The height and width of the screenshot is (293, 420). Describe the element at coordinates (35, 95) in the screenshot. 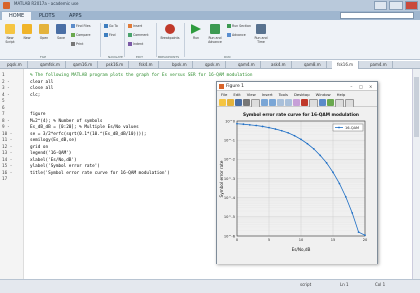

I see `code-line: clc;` at that location.